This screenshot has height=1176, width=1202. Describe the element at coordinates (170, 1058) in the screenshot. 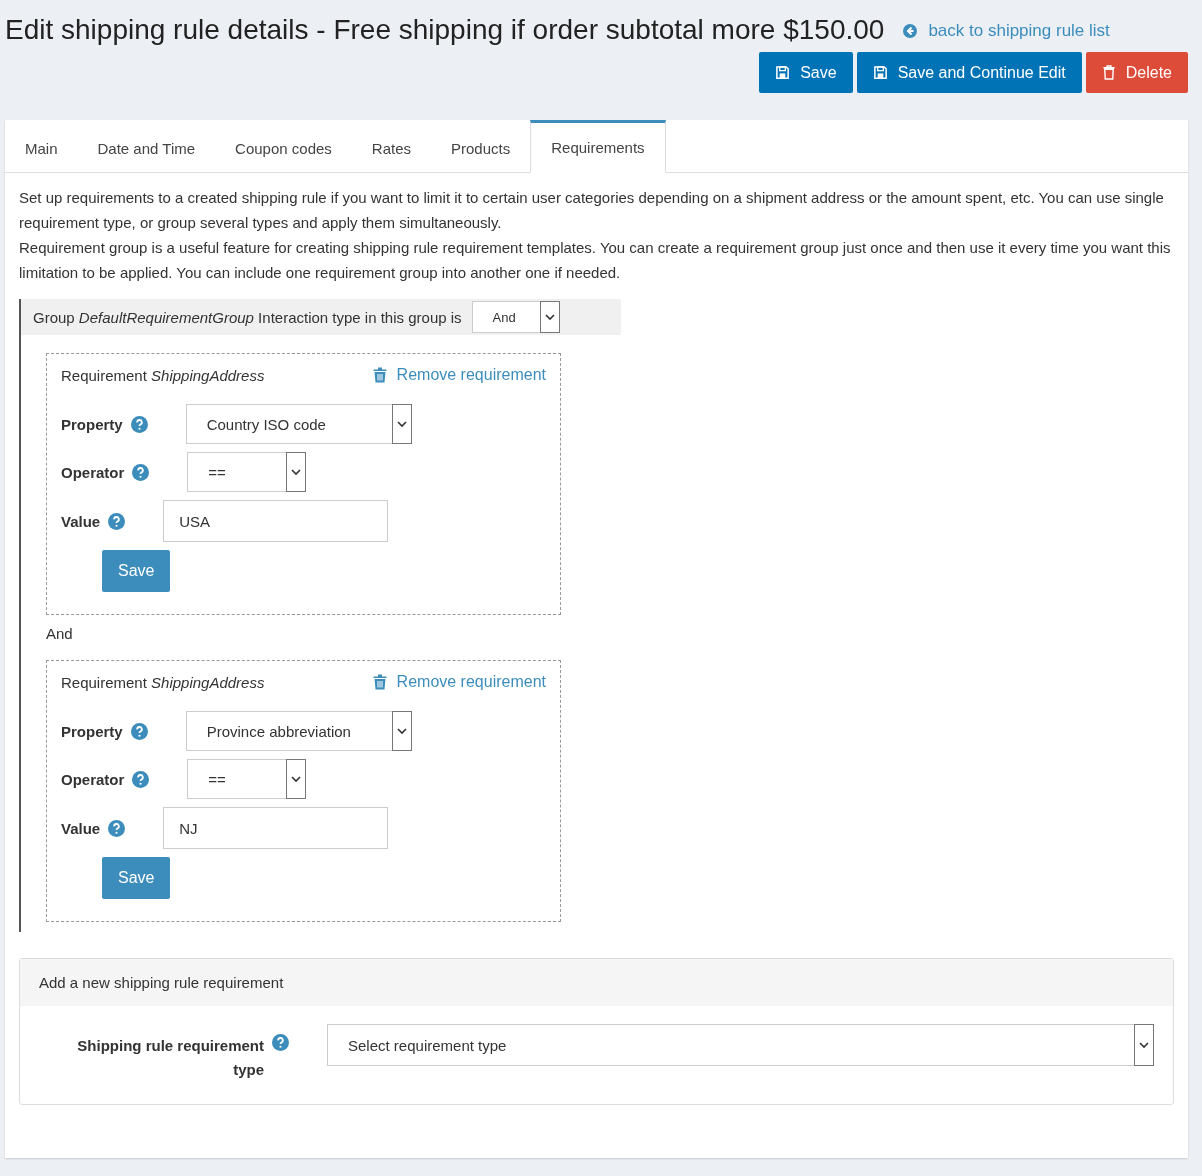

I see `field-label: Shipping rule requirement type` at that location.